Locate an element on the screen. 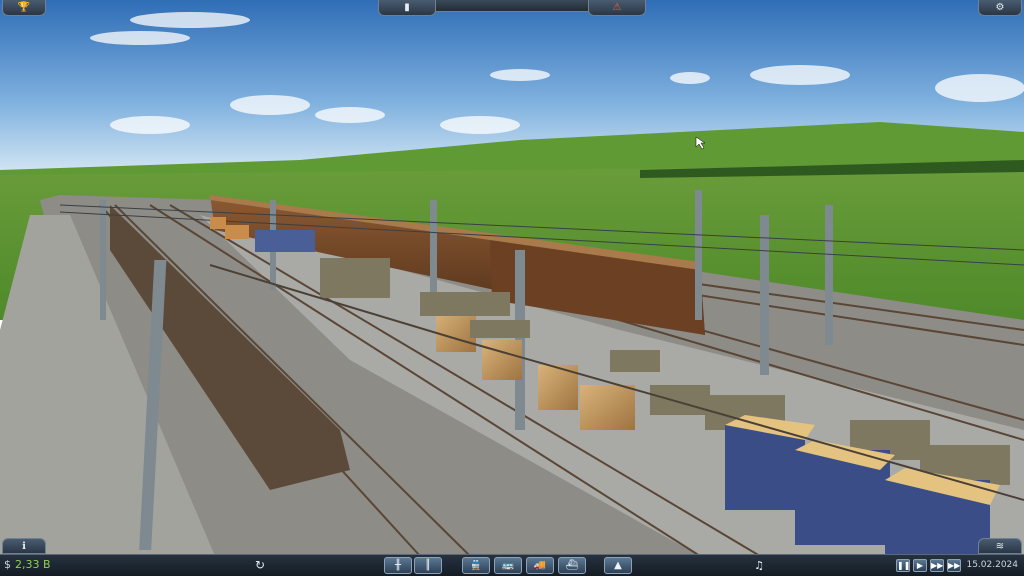  pause-button: ❚❚ is located at coordinates (903, 565).